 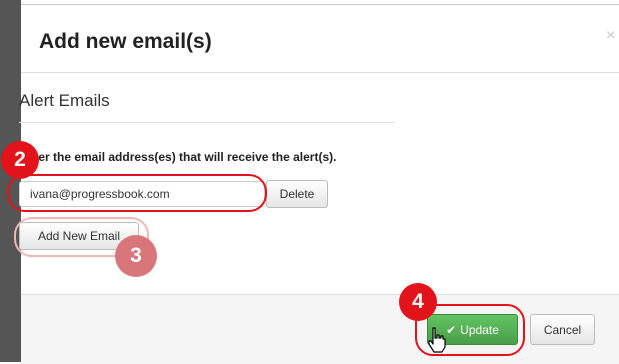 What do you see at coordinates (562, 329) in the screenshot?
I see `cancel-button: Cancel` at bounding box center [562, 329].